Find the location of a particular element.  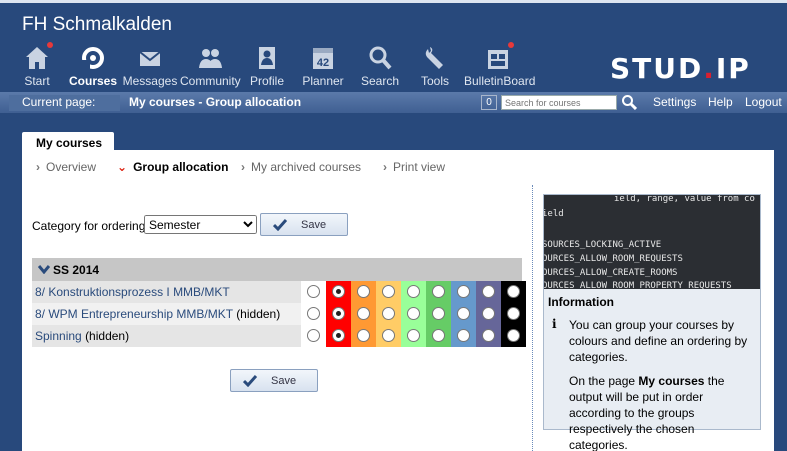

course-row: 8/ Konstruktionsprozess I MMB/MKT is located at coordinates (279, 292).